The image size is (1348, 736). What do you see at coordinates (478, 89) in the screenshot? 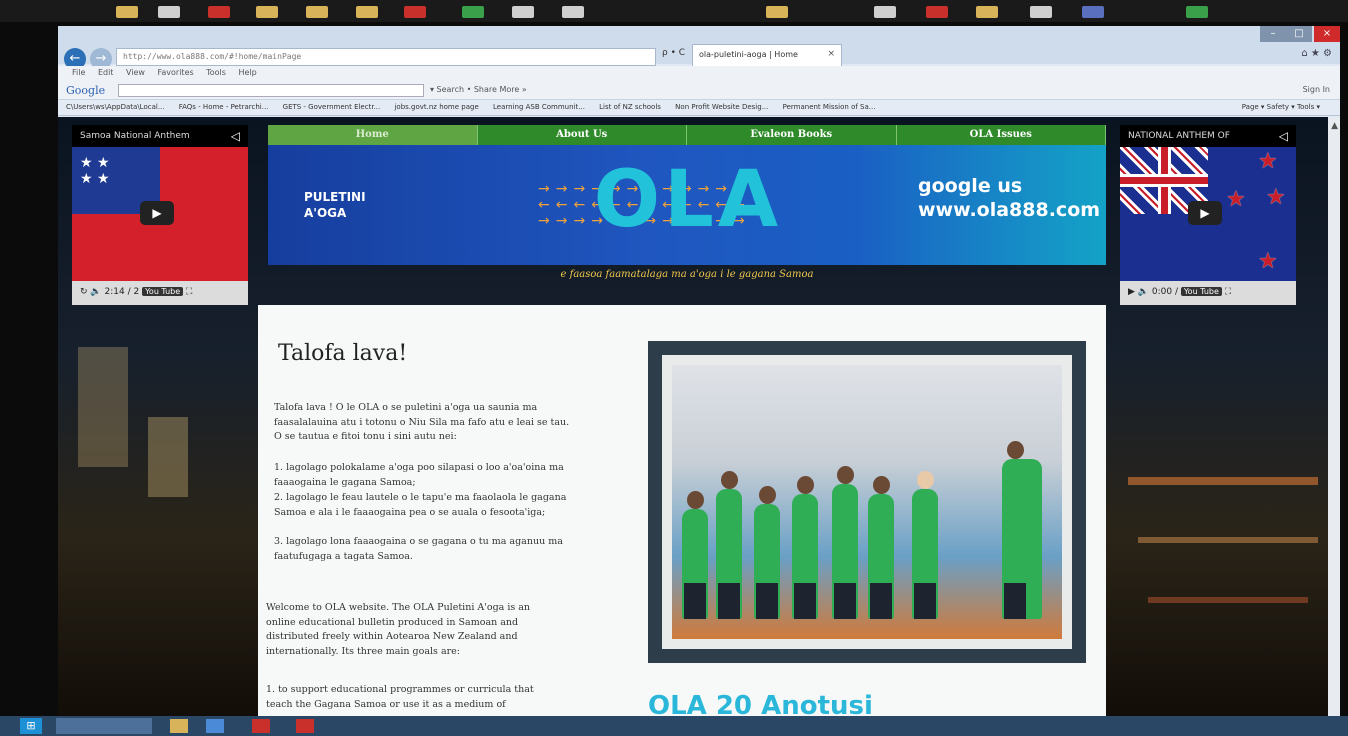
I see `google-toolbar-tools: ▾ Search • Share More »` at bounding box center [478, 89].